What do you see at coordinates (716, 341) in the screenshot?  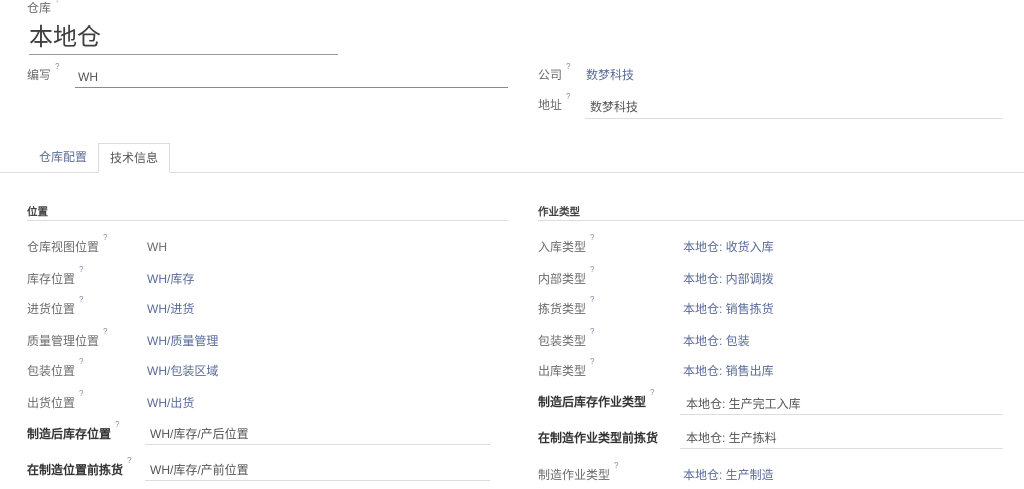 I see `field-value-link: 本地仓: 包装` at bounding box center [716, 341].